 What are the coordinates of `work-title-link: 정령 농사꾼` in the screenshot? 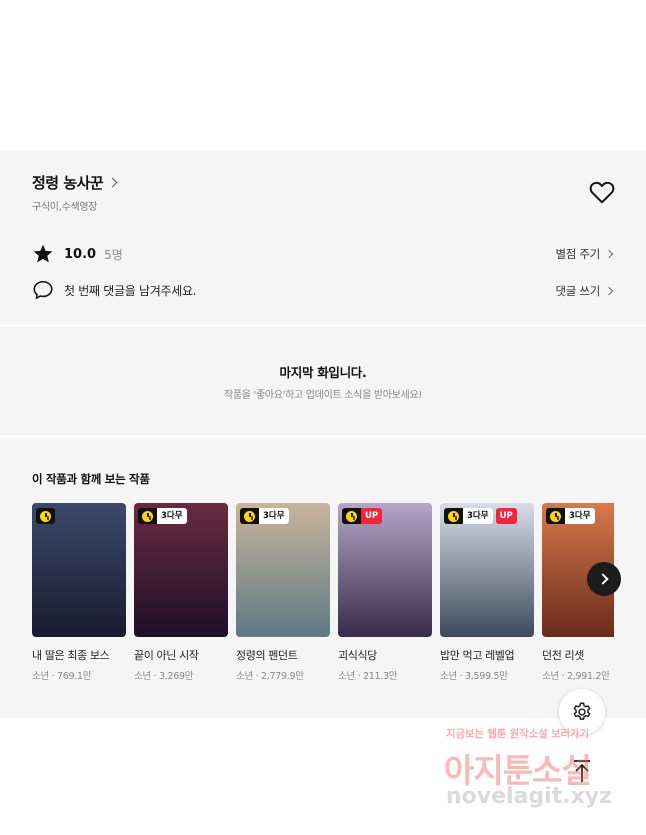 It's located at (75, 182).